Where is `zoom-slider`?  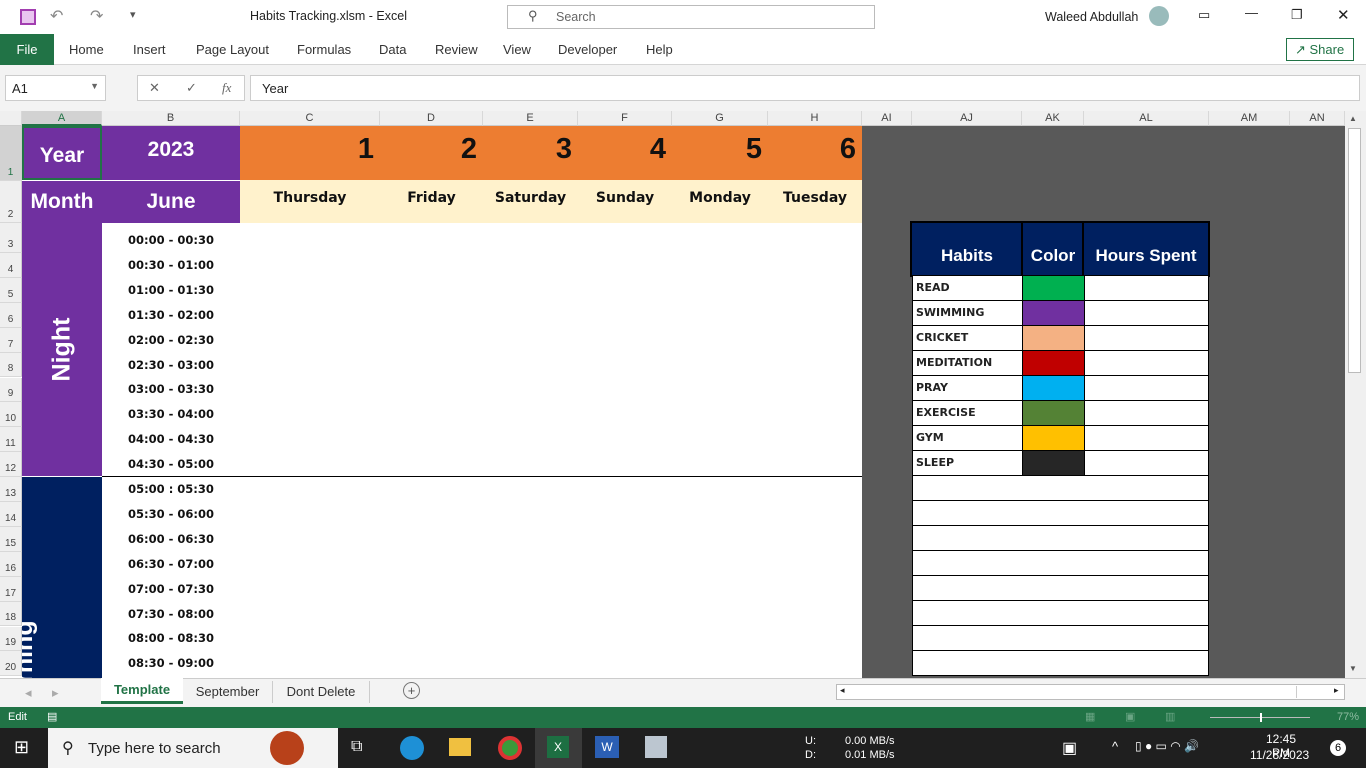
zoom-slider is located at coordinates (1260, 717).